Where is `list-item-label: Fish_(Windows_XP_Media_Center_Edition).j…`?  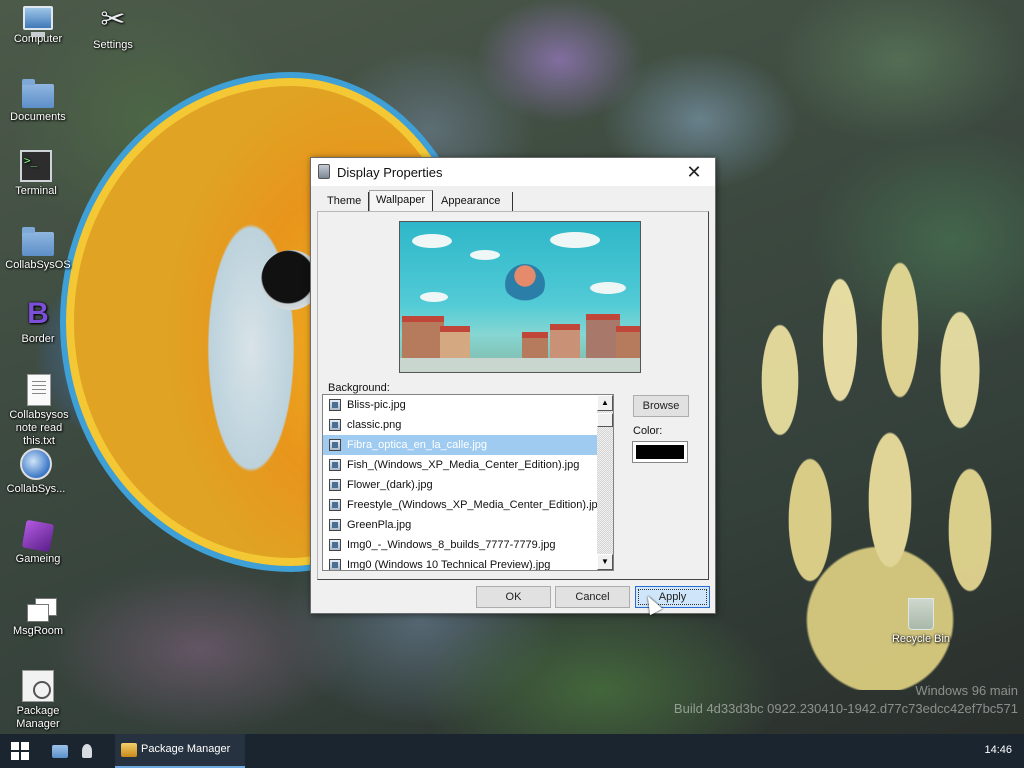 list-item-label: Fish_(Windows_XP_Media_Center_Edition).j… is located at coordinates (463, 465).